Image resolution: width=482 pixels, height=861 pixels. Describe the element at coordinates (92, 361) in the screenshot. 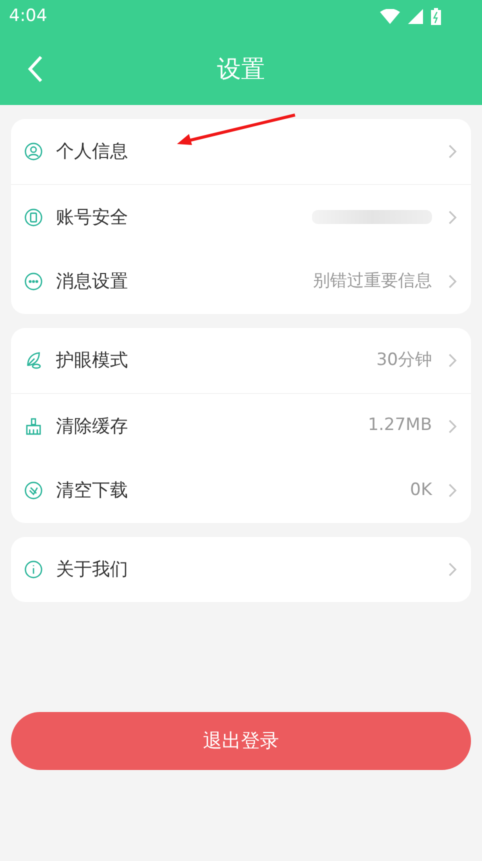

I see `row-label: 护眼模式` at that location.